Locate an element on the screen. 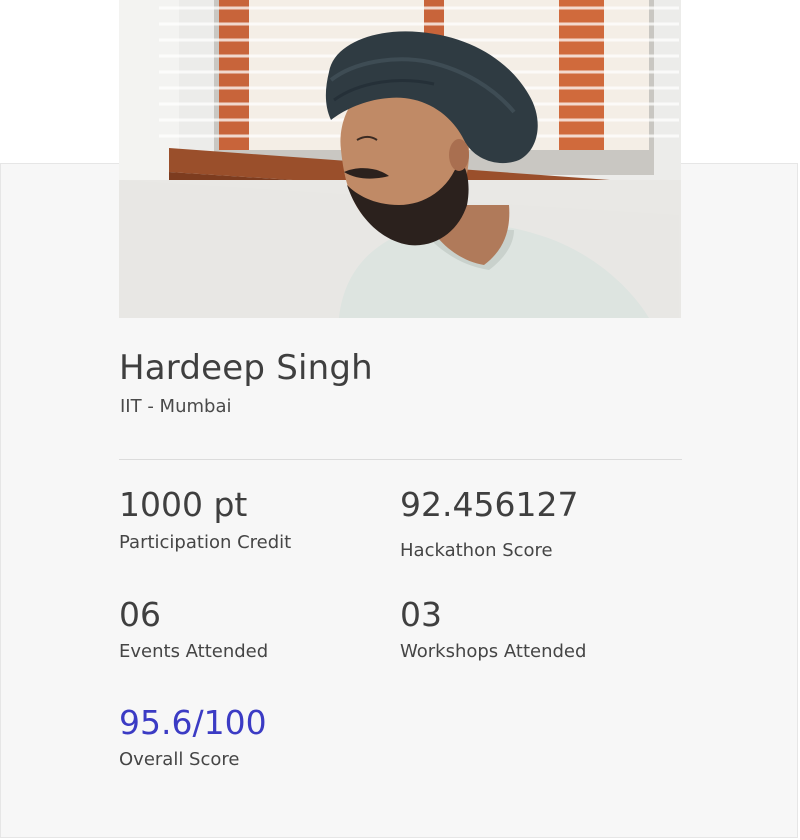 This screenshot has height=840, width=800. workshops-attended-value: 03 is located at coordinates (421, 614).